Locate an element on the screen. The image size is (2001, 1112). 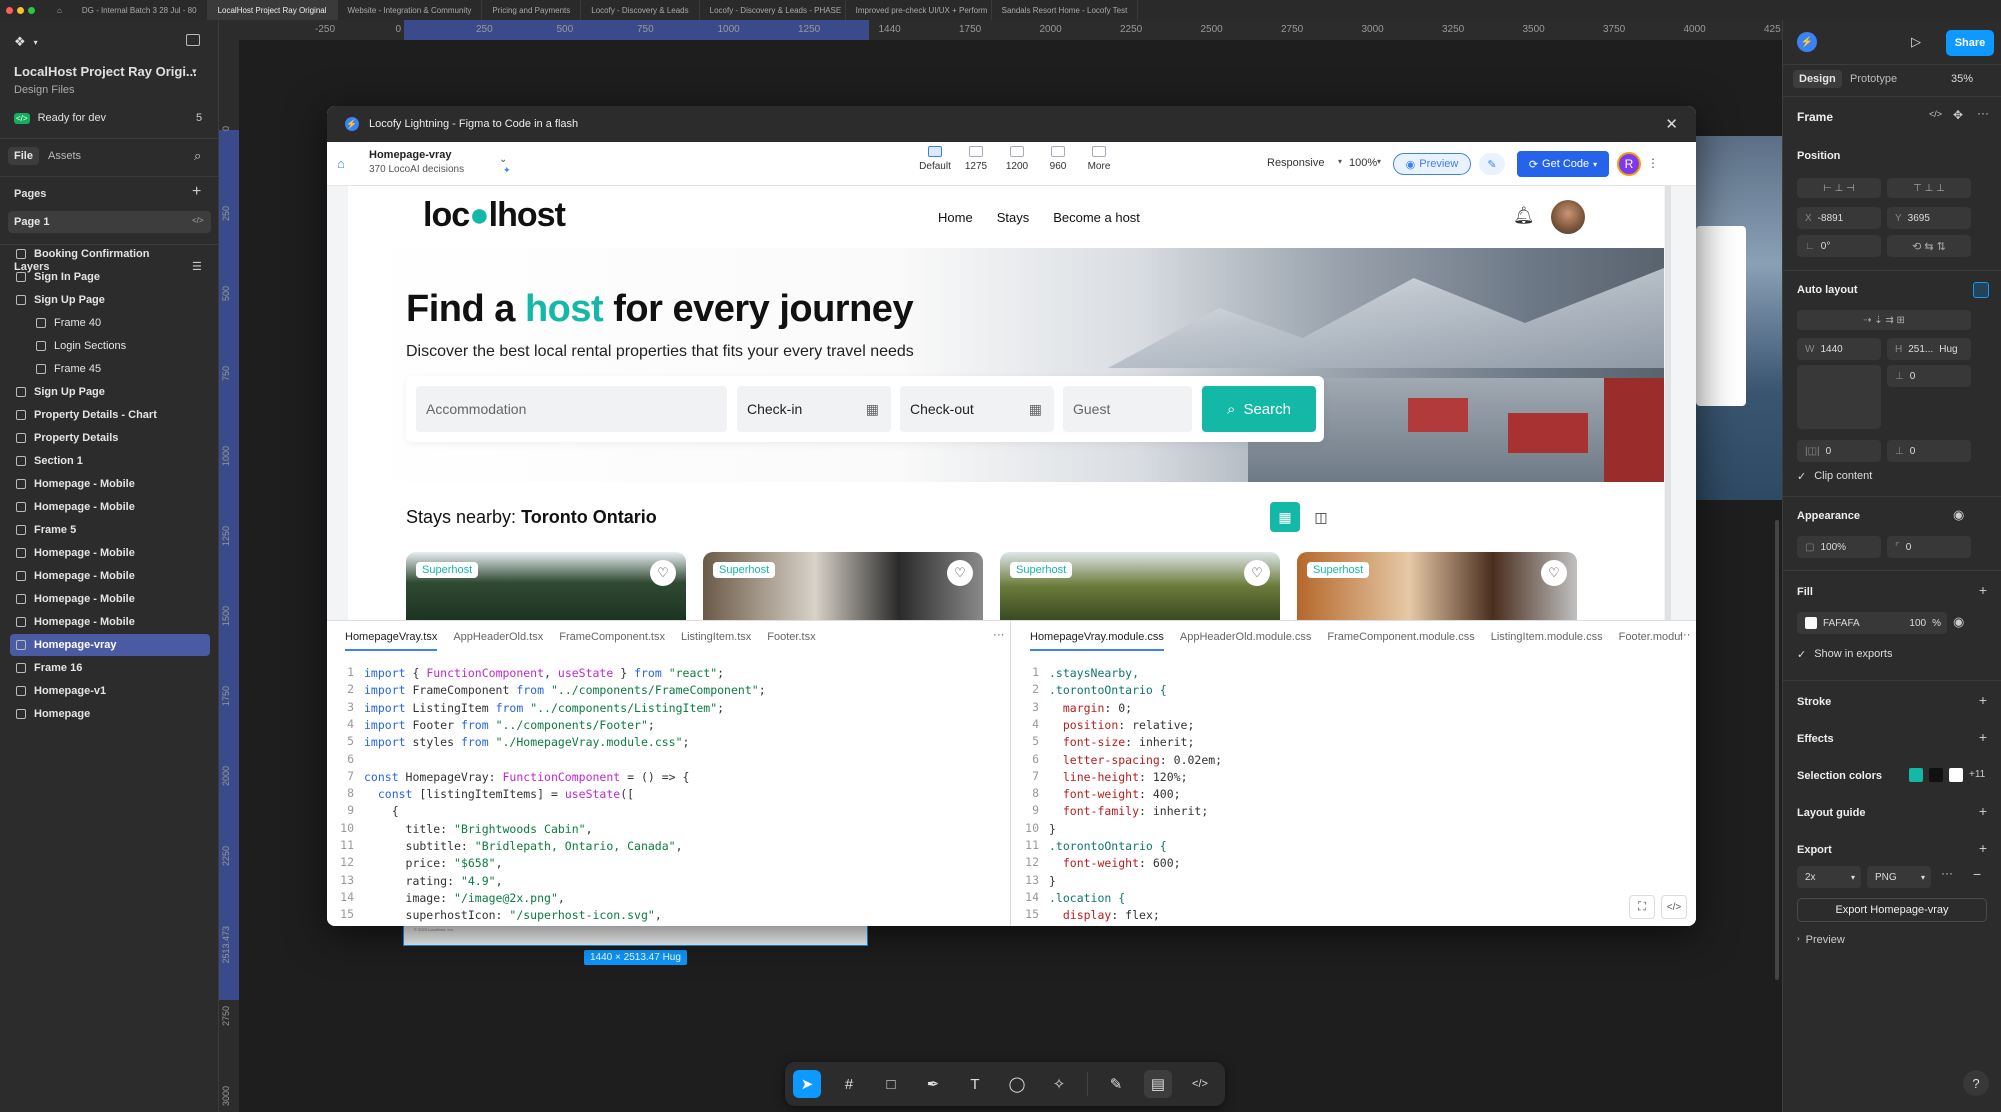
layer-item: Frame 16 is located at coordinates (110, 668).